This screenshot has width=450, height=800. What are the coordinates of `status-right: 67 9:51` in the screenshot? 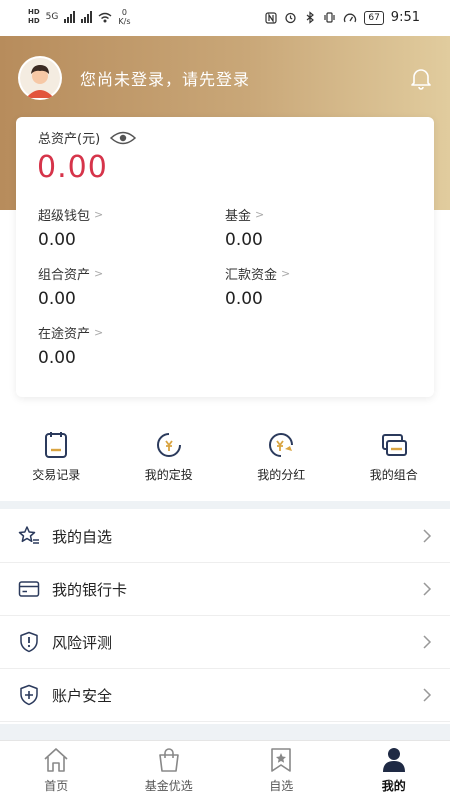 It's located at (342, 17).